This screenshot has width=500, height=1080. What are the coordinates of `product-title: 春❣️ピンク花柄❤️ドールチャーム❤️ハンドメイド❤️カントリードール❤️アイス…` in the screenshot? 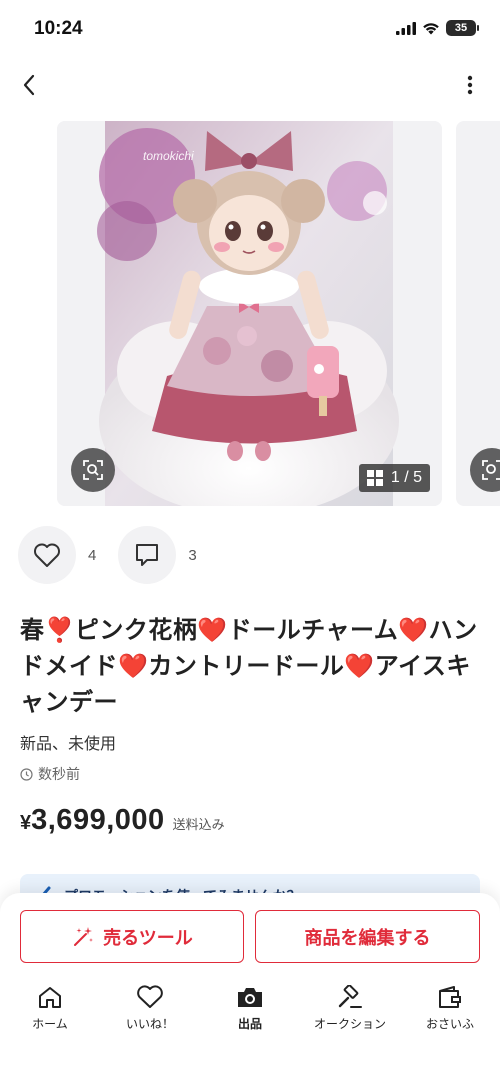 It's located at (249, 666).